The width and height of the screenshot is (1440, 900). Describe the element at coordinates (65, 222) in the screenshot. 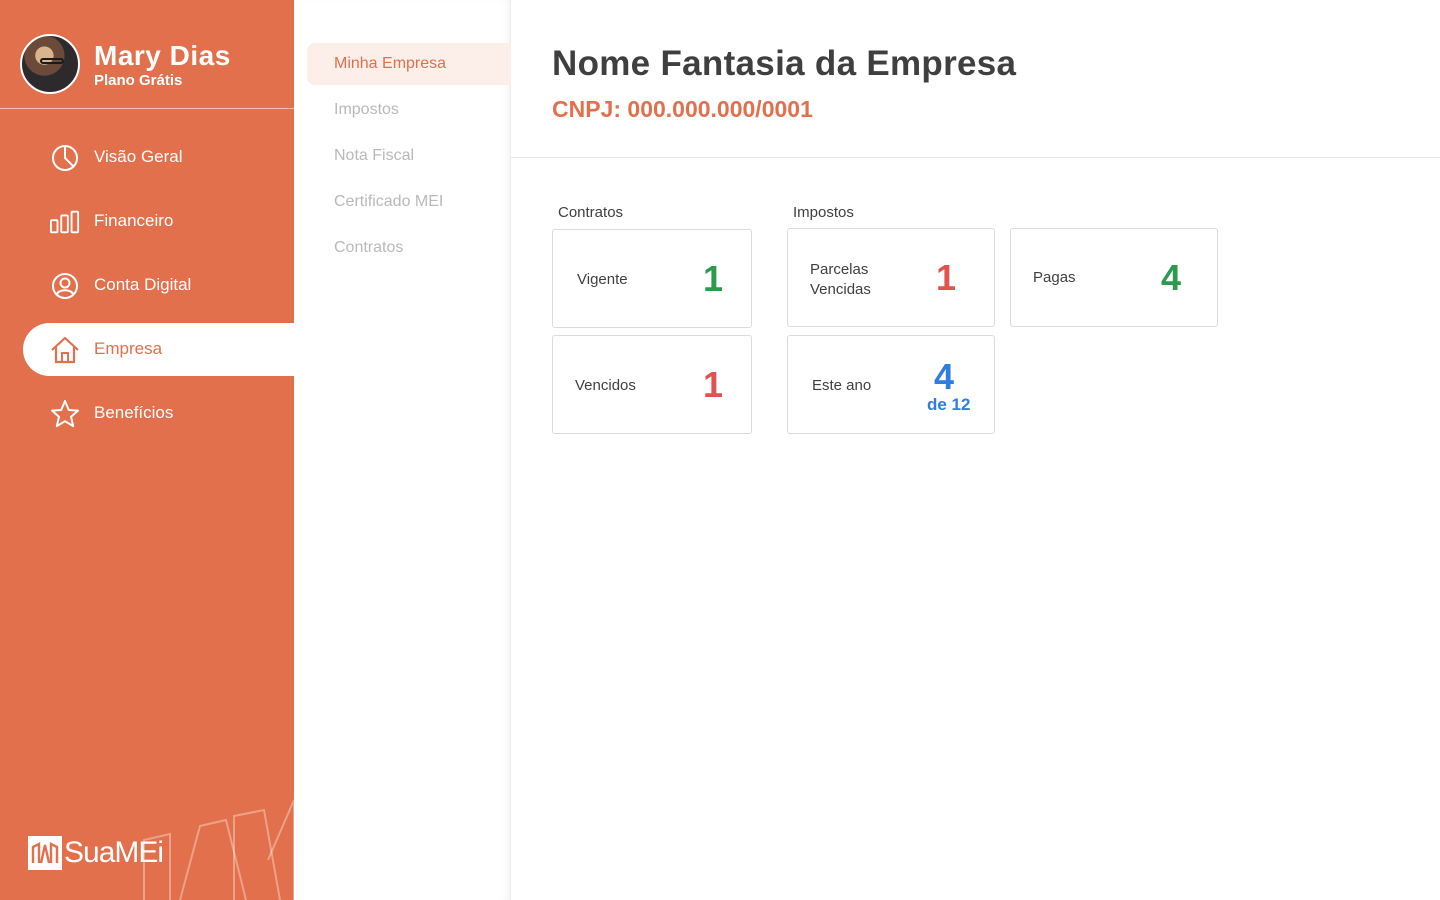

I see `bar-chart-icon` at that location.